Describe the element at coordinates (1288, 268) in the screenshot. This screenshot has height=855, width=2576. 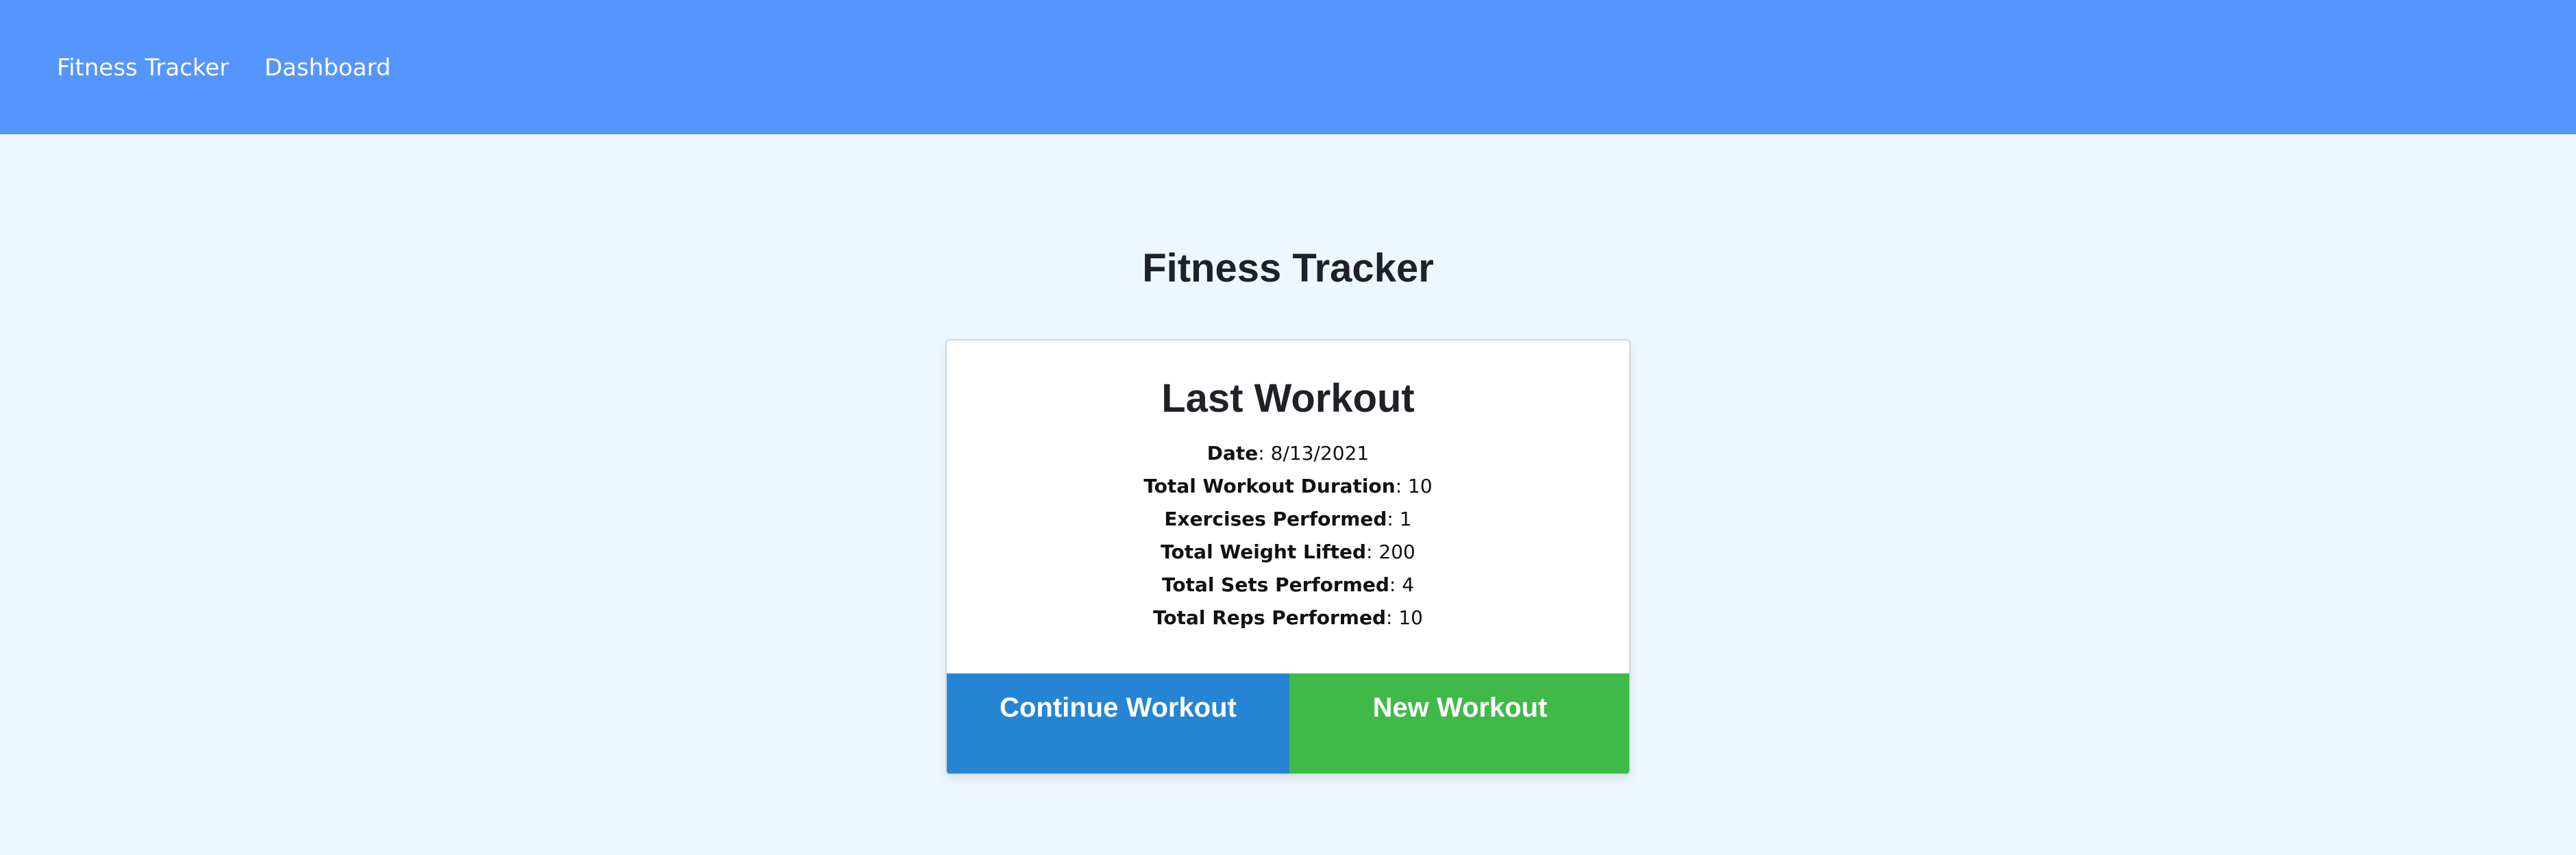
I see `page-title: Fitness Tracker` at that location.